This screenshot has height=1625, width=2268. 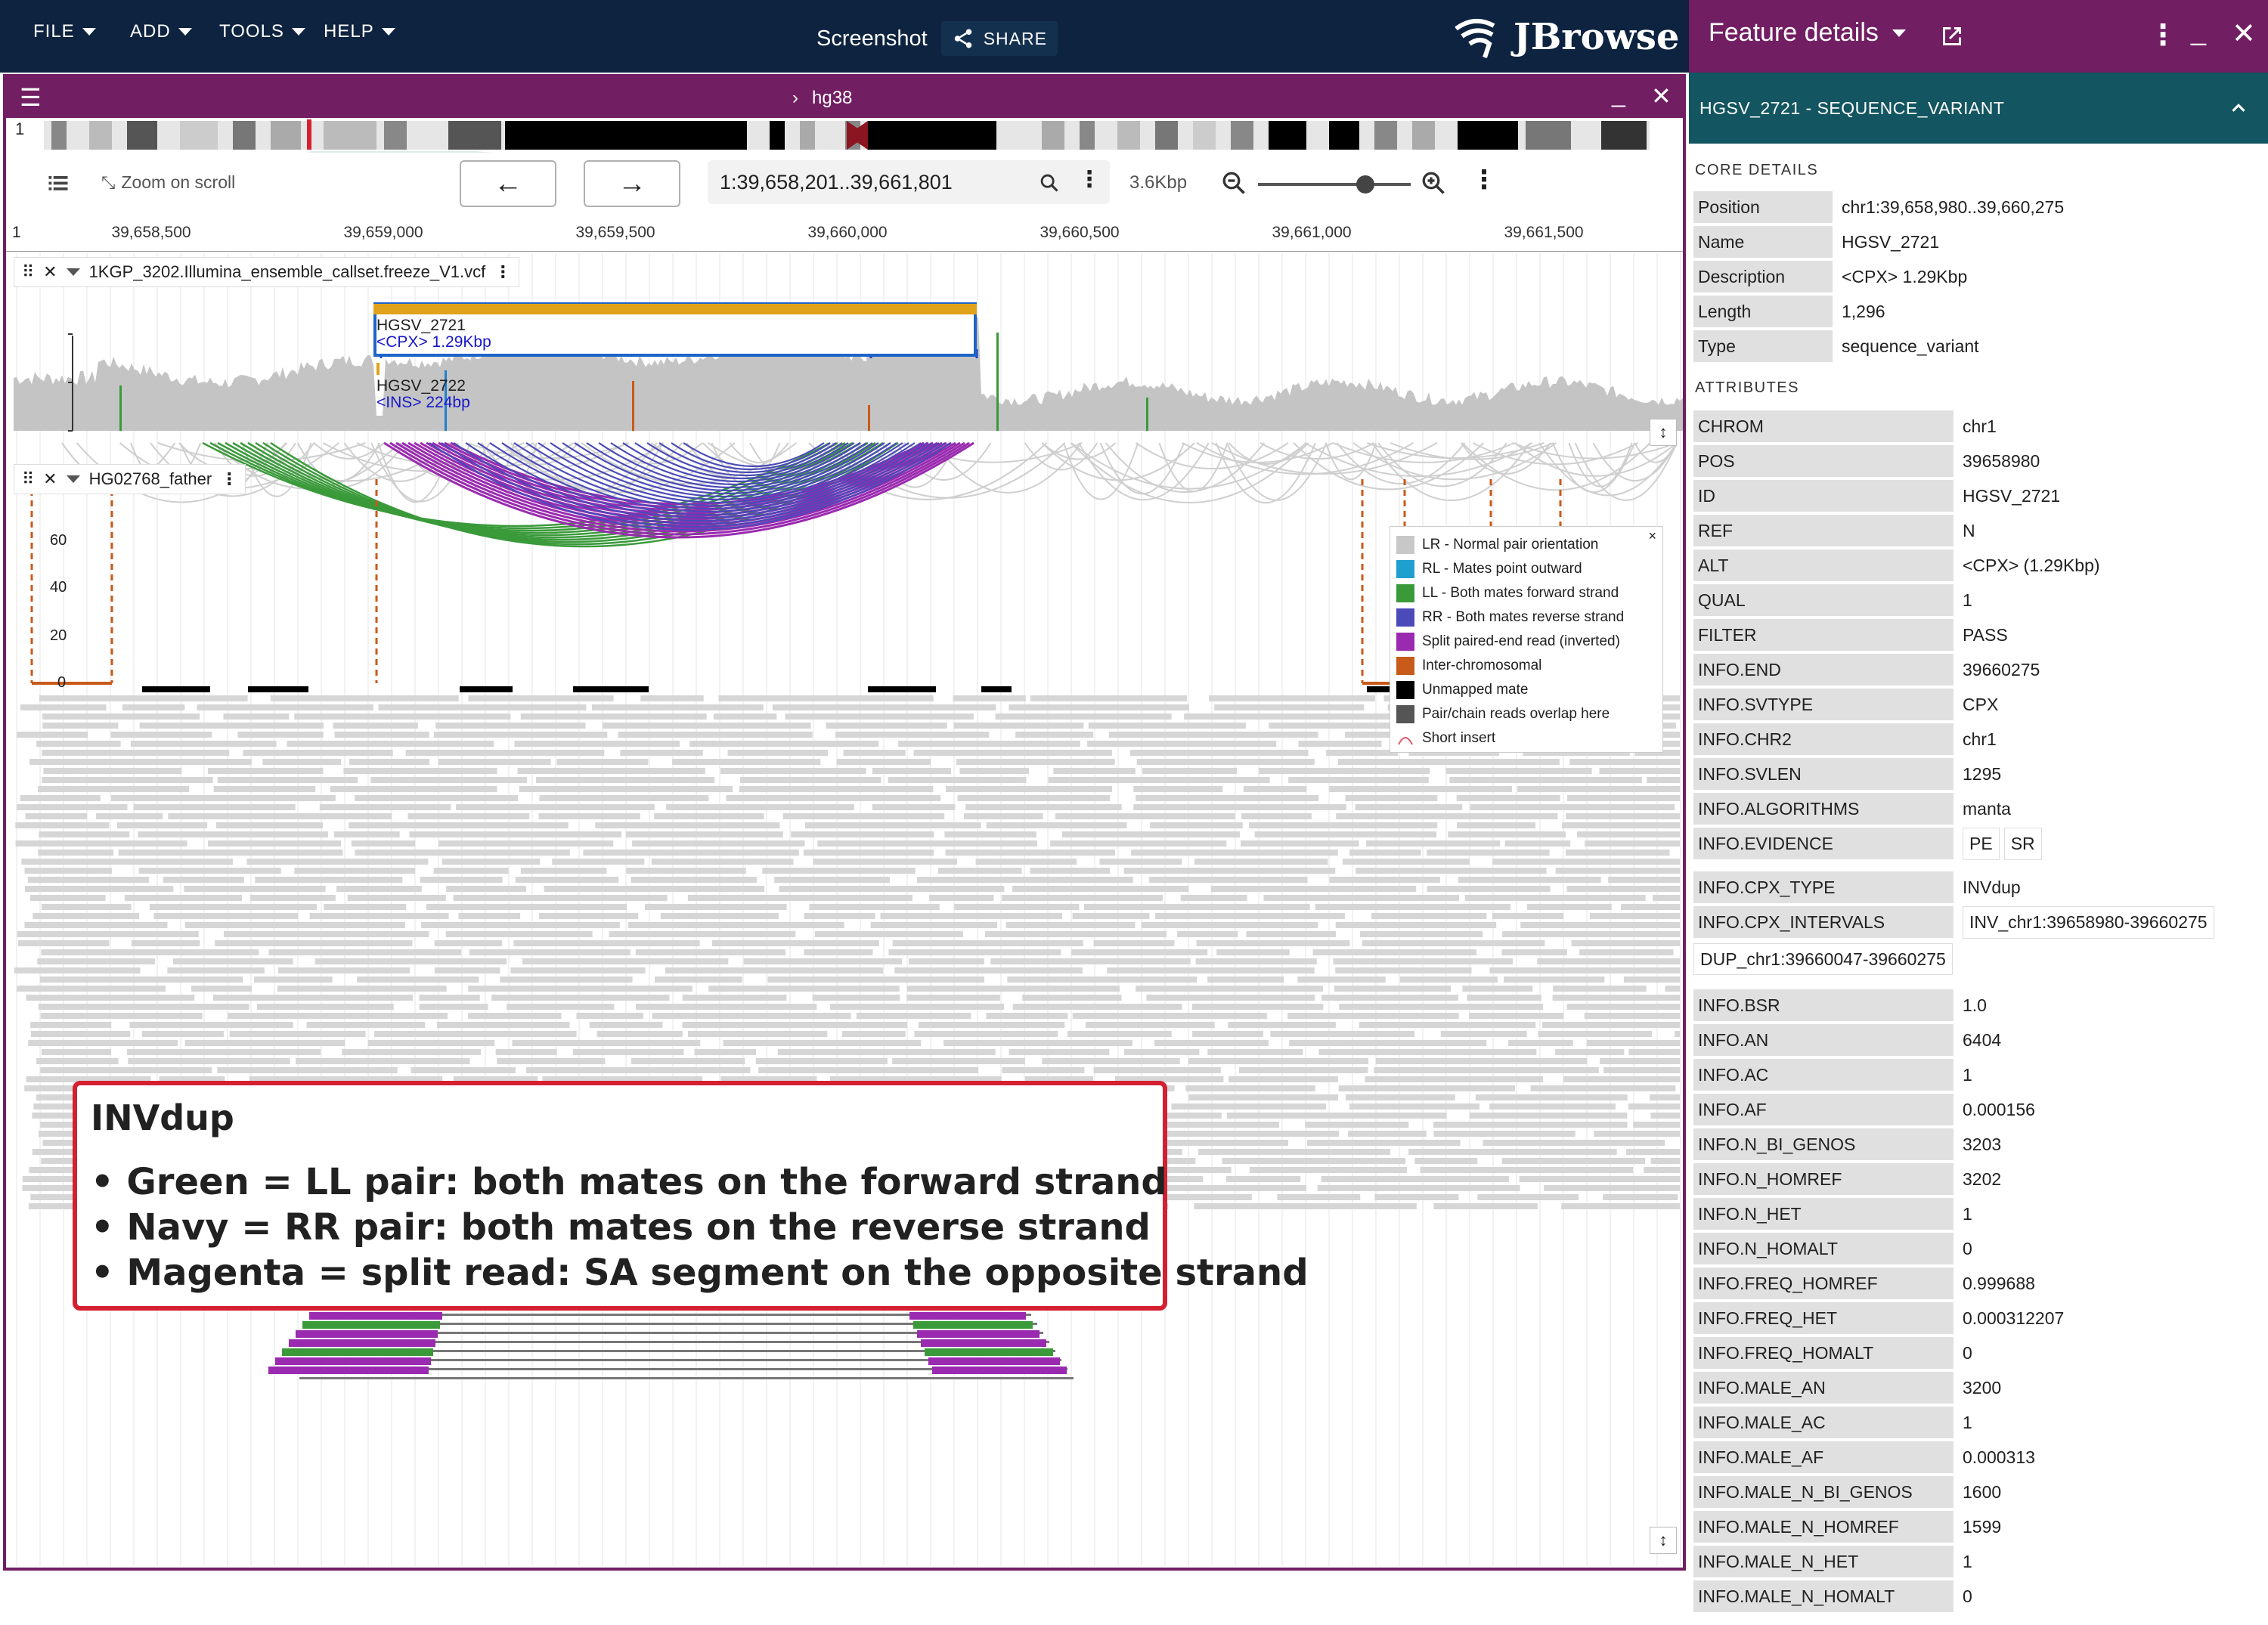 What do you see at coordinates (872, 38) in the screenshot?
I see `session-title: Screenshot` at bounding box center [872, 38].